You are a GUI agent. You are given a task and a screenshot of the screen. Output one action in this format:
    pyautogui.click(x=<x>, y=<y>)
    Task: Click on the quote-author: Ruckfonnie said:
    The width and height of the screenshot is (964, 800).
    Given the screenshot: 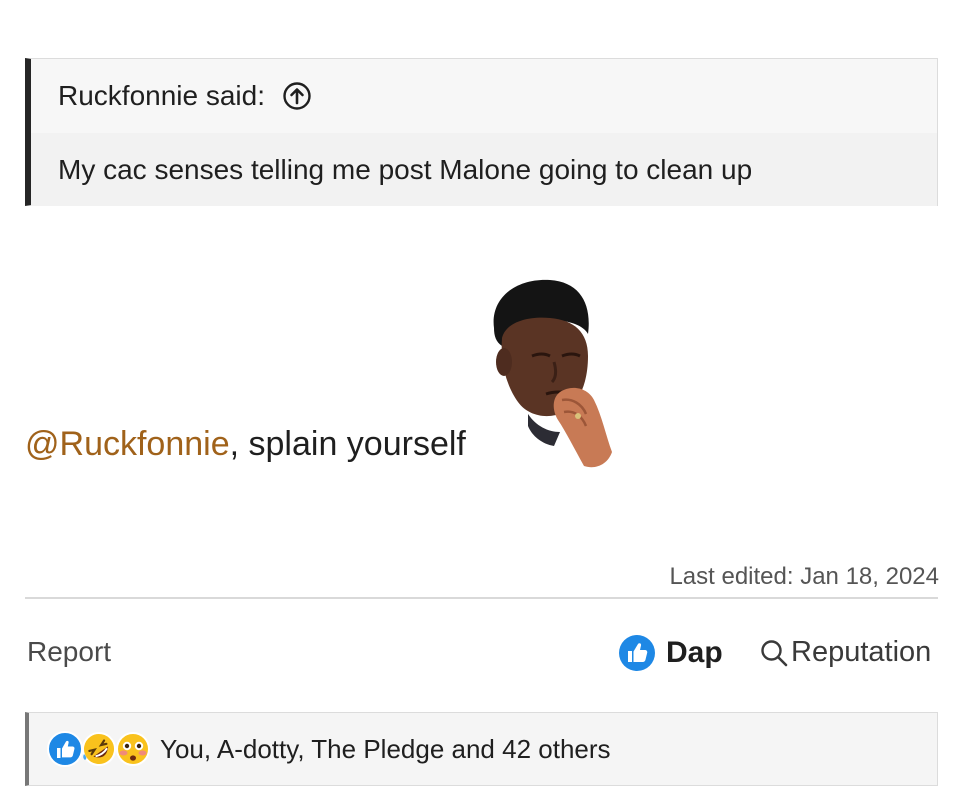 What is the action you would take?
    pyautogui.click(x=161, y=96)
    